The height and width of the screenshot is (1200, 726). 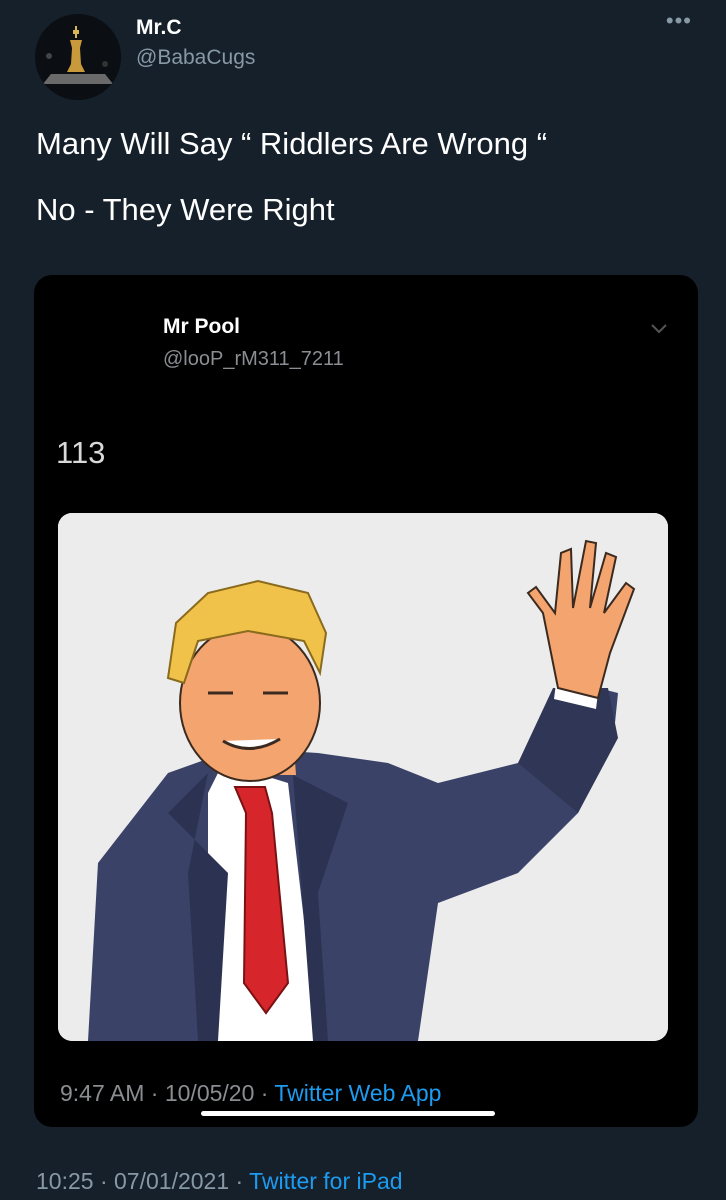 I want to click on tweet-text-line-2: No - They Were Right, so click(x=185, y=209).